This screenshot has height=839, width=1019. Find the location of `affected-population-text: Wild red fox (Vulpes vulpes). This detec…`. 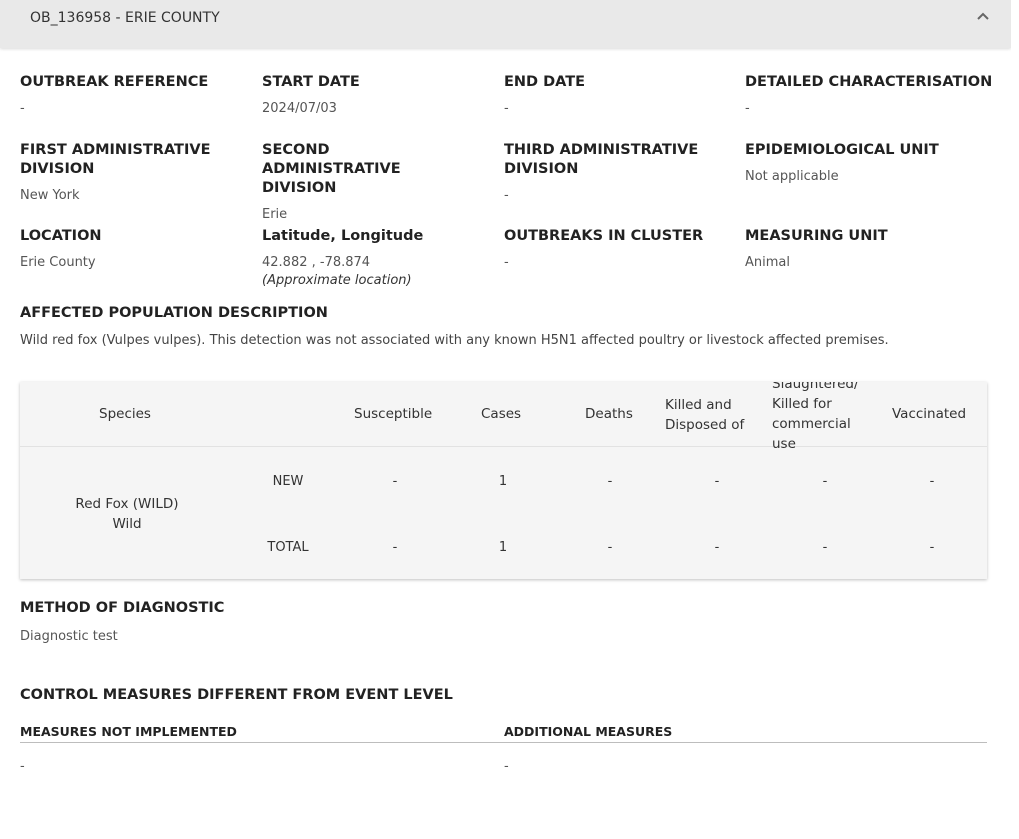

affected-population-text: Wild red fox (Vulpes vulpes). This detec… is located at coordinates (454, 340).